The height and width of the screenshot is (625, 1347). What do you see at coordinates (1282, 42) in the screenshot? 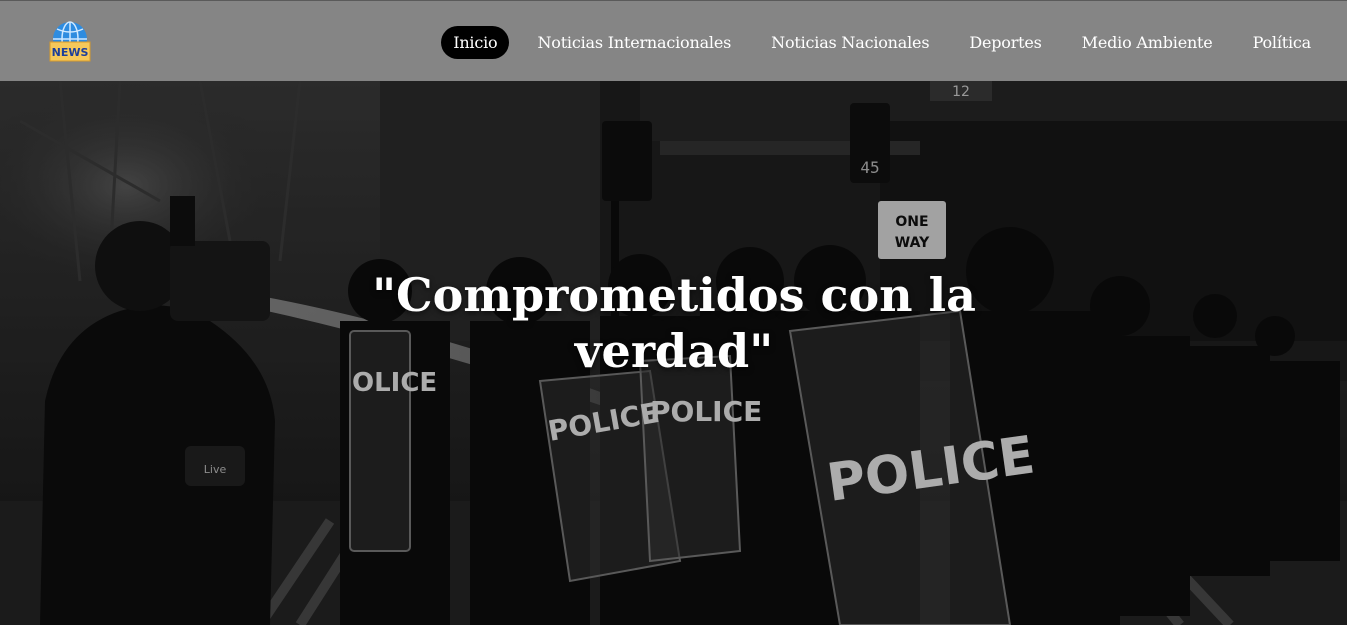
I see `nav-item-politica: Política` at bounding box center [1282, 42].